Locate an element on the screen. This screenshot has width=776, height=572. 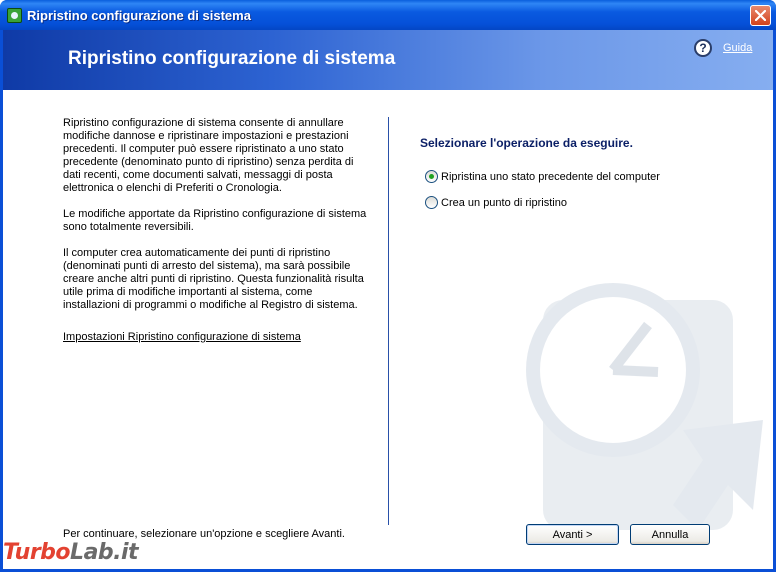
system-restore-icon is located at coordinates (14, 15).